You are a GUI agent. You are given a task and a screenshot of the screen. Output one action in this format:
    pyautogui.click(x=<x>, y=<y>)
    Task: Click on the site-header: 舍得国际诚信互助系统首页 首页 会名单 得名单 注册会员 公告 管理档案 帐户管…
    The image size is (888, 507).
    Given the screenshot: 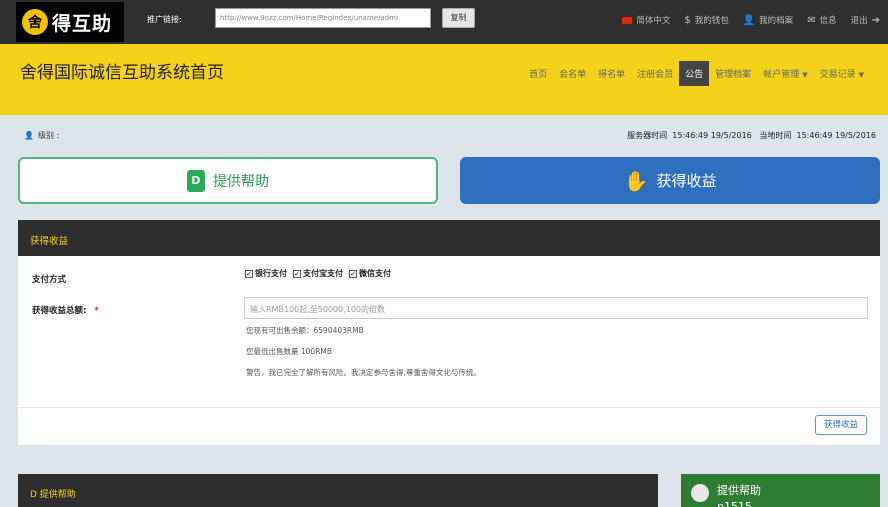 What is the action you would take?
    pyautogui.click(x=444, y=79)
    